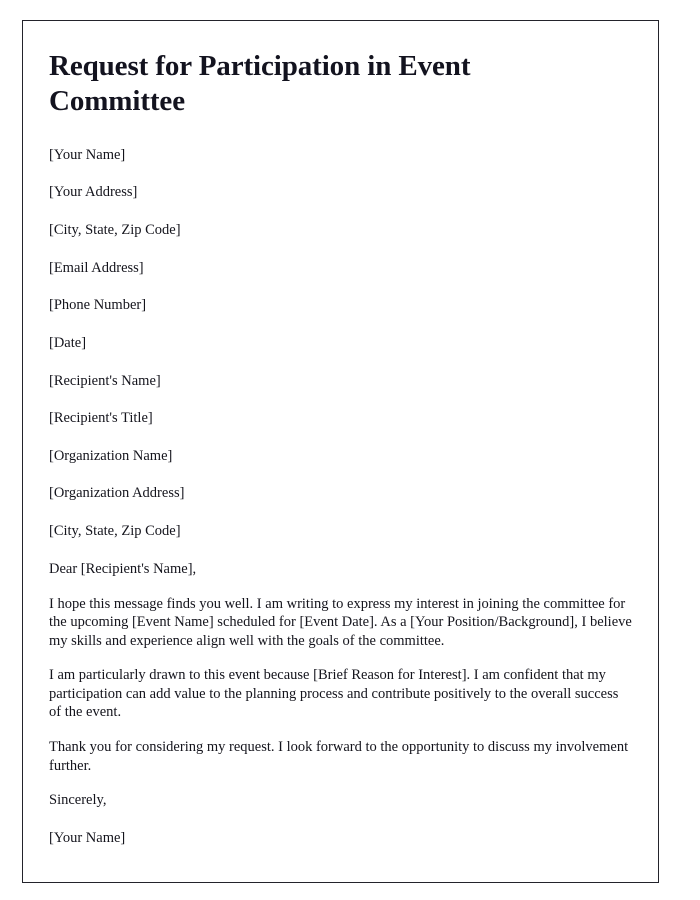 This screenshot has height=900, width=700. I want to click on recipient-field-organization-name: [Organization Name], so click(111, 455).